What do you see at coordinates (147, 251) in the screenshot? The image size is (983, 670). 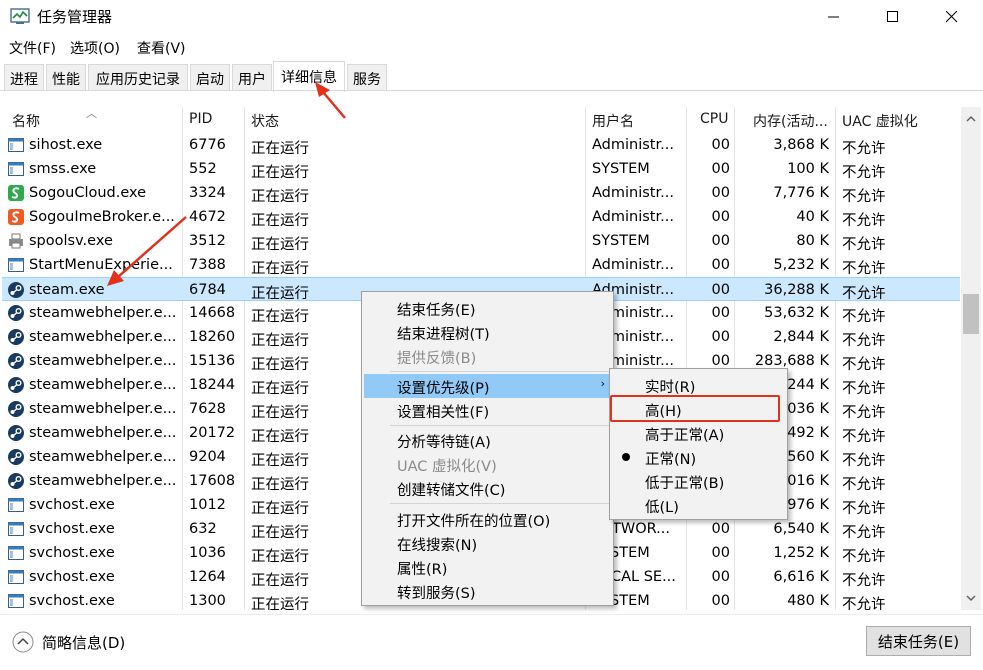 I see `arrow-to-steam-row-icon` at bounding box center [147, 251].